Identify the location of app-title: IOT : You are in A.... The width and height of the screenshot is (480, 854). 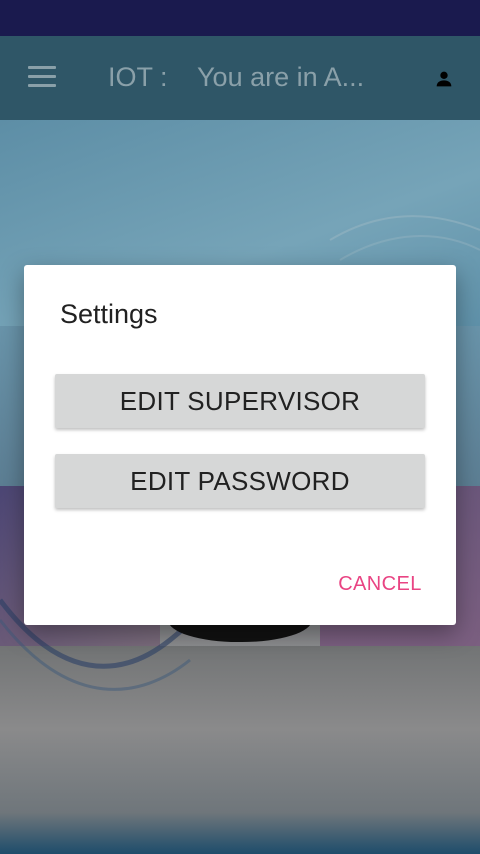
(236, 77).